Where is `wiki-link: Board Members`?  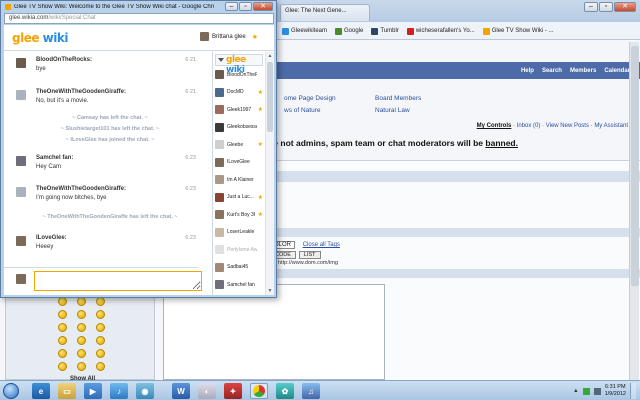
wiki-link: Board Members is located at coordinates (398, 98).